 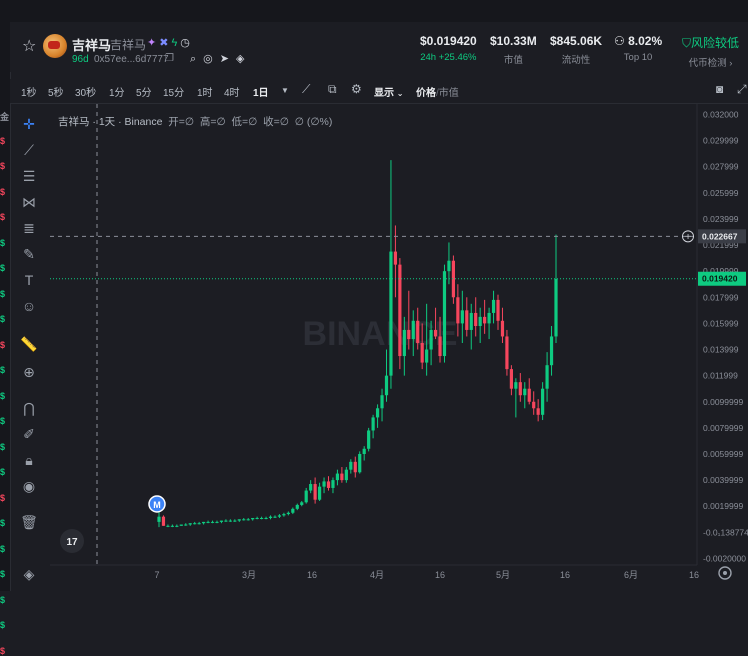 What do you see at coordinates (29, 486) in the screenshot?
I see `eye-icon: ◉` at bounding box center [29, 486].